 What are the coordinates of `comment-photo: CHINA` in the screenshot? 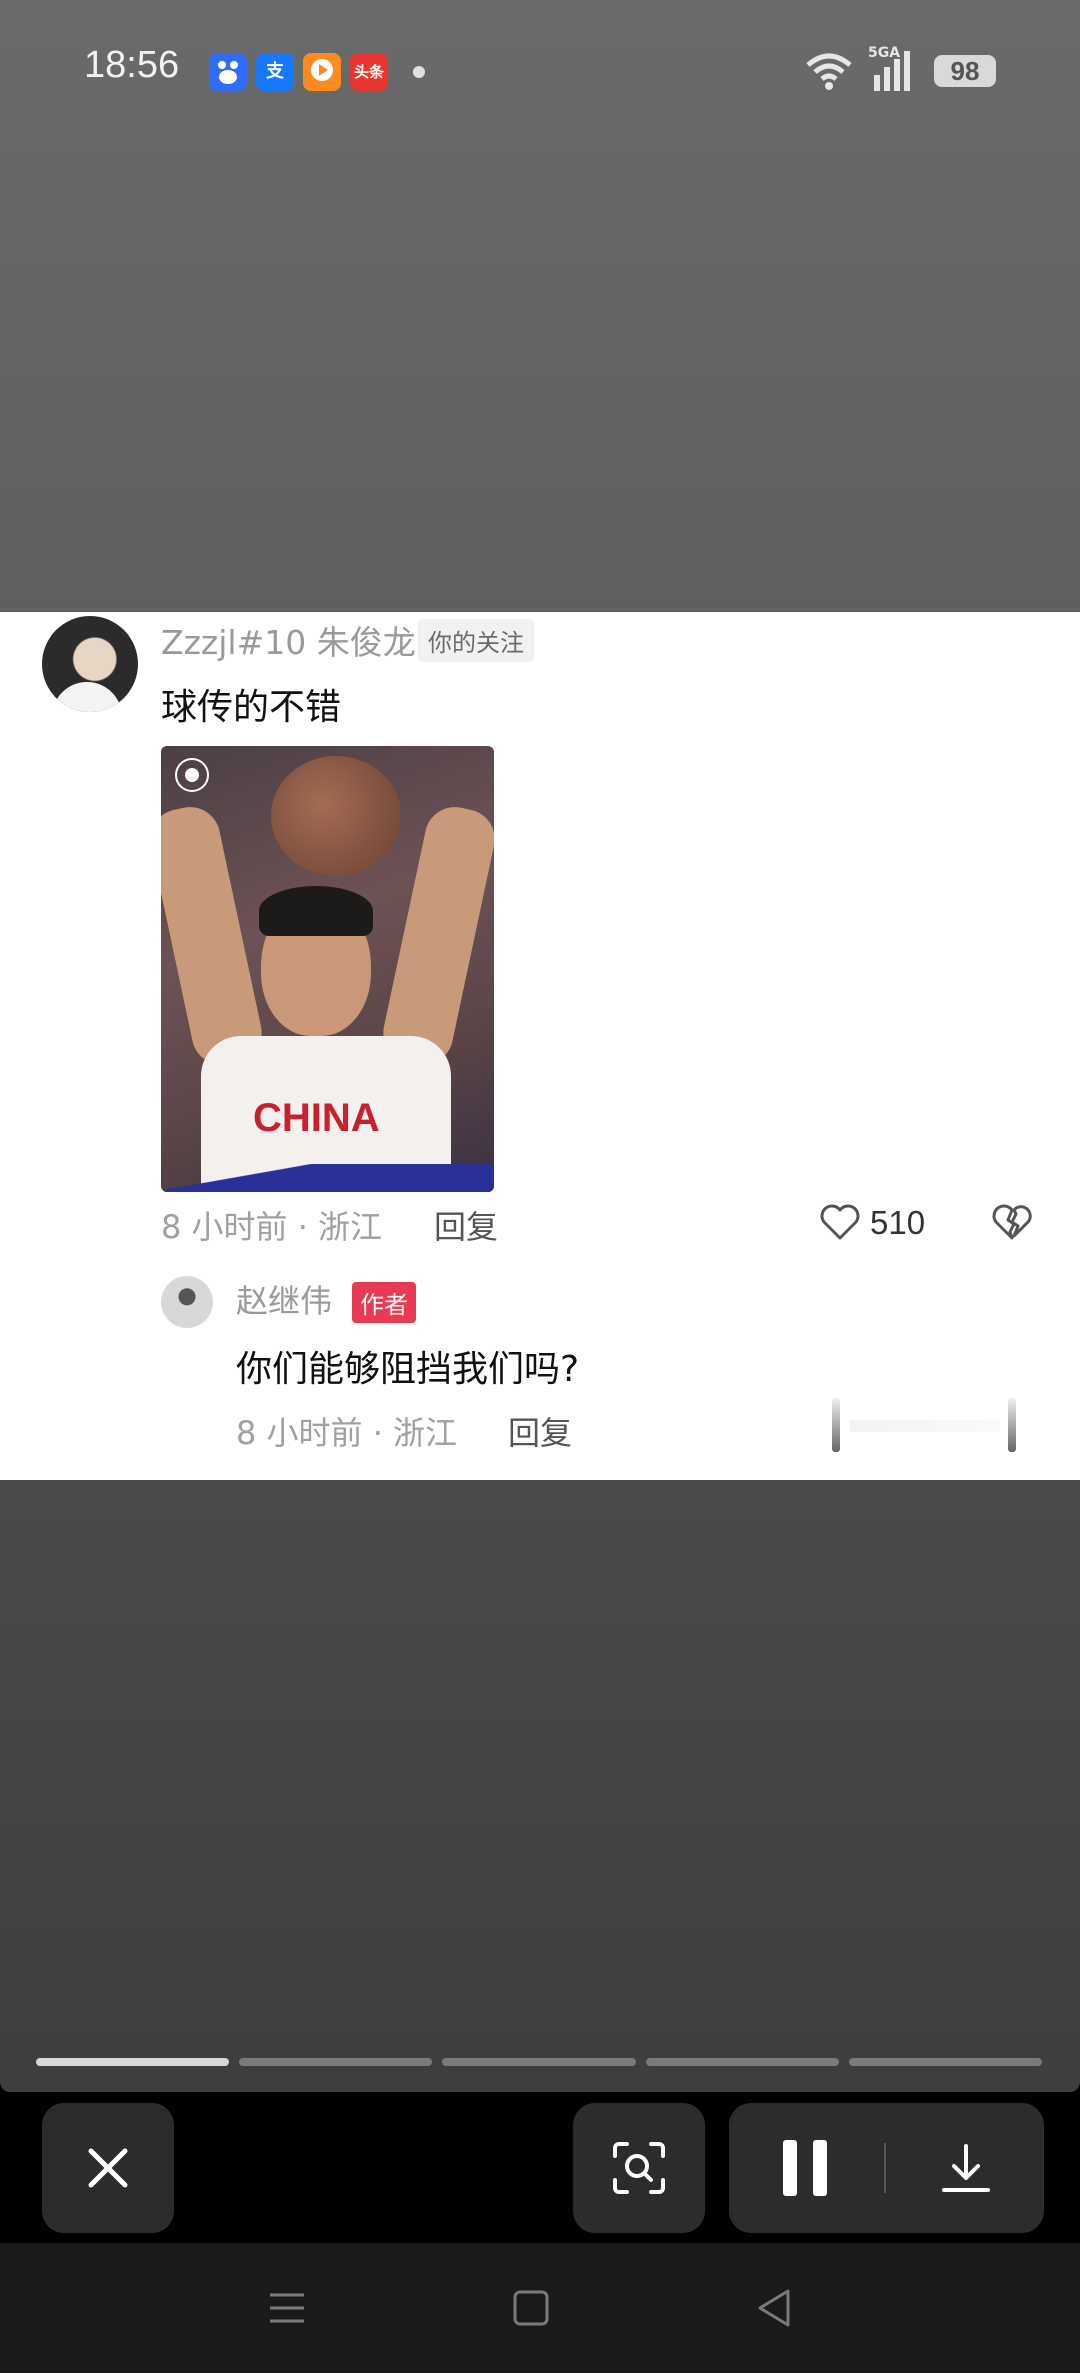 It's located at (327, 969).